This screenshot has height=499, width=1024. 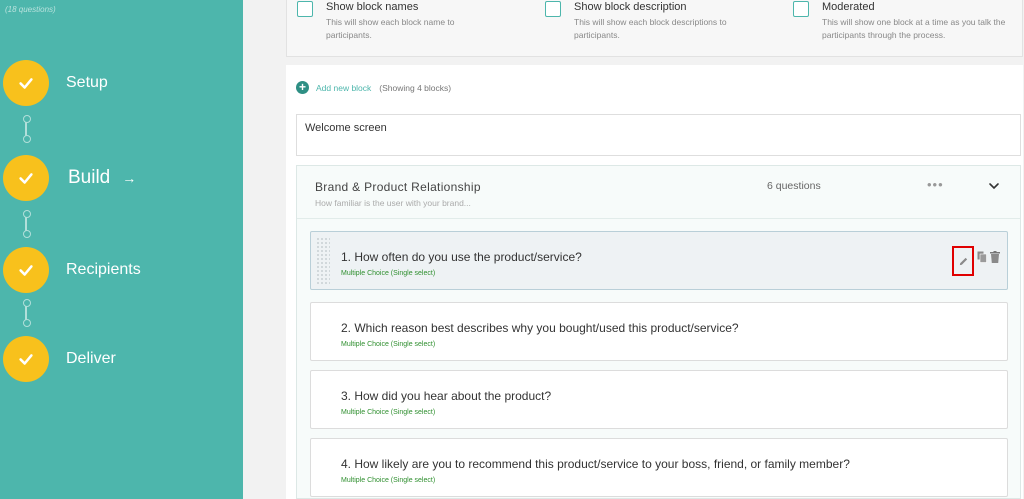 I want to click on step-label: Deliver, so click(x=91, y=358).